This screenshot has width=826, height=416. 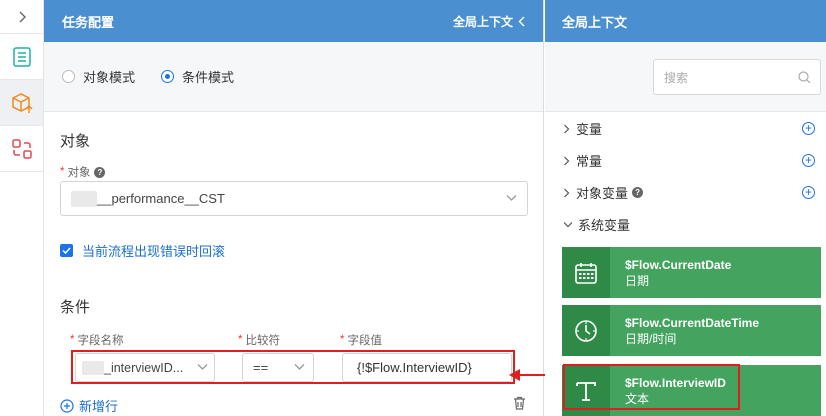 What do you see at coordinates (586, 273) in the screenshot?
I see `calendar-icon` at bounding box center [586, 273].